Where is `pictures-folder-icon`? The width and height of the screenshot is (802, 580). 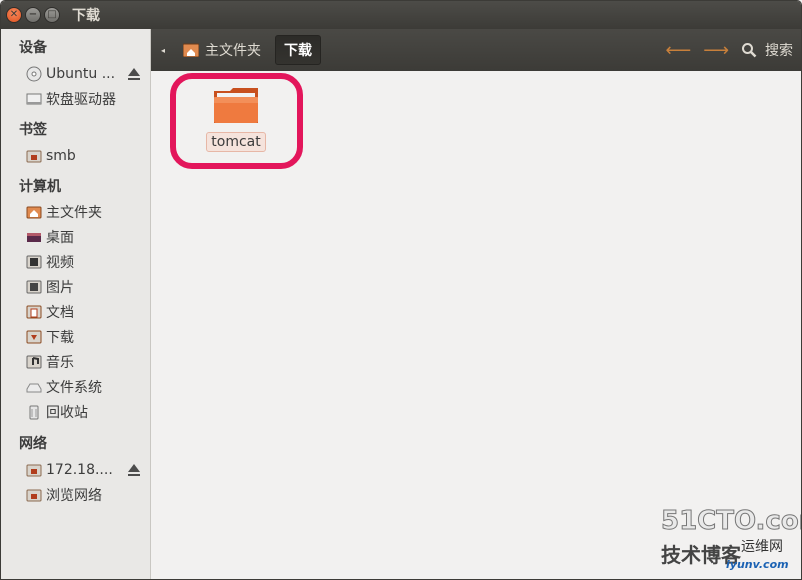
pictures-folder-icon is located at coordinates (34, 287).